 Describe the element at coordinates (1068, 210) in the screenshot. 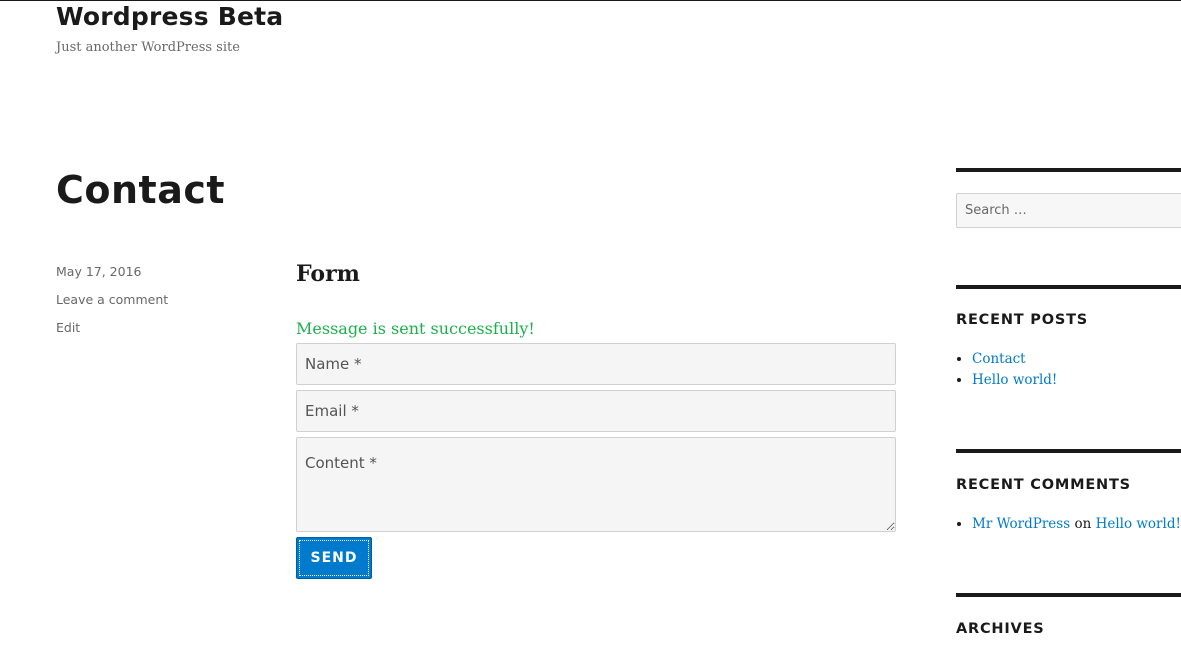

I see `search-input` at that location.